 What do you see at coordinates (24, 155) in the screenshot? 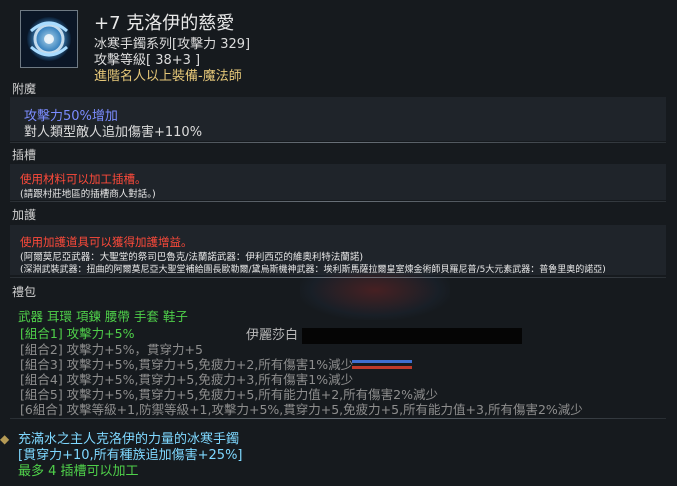
I see `socket-label: 插槽` at bounding box center [24, 155].